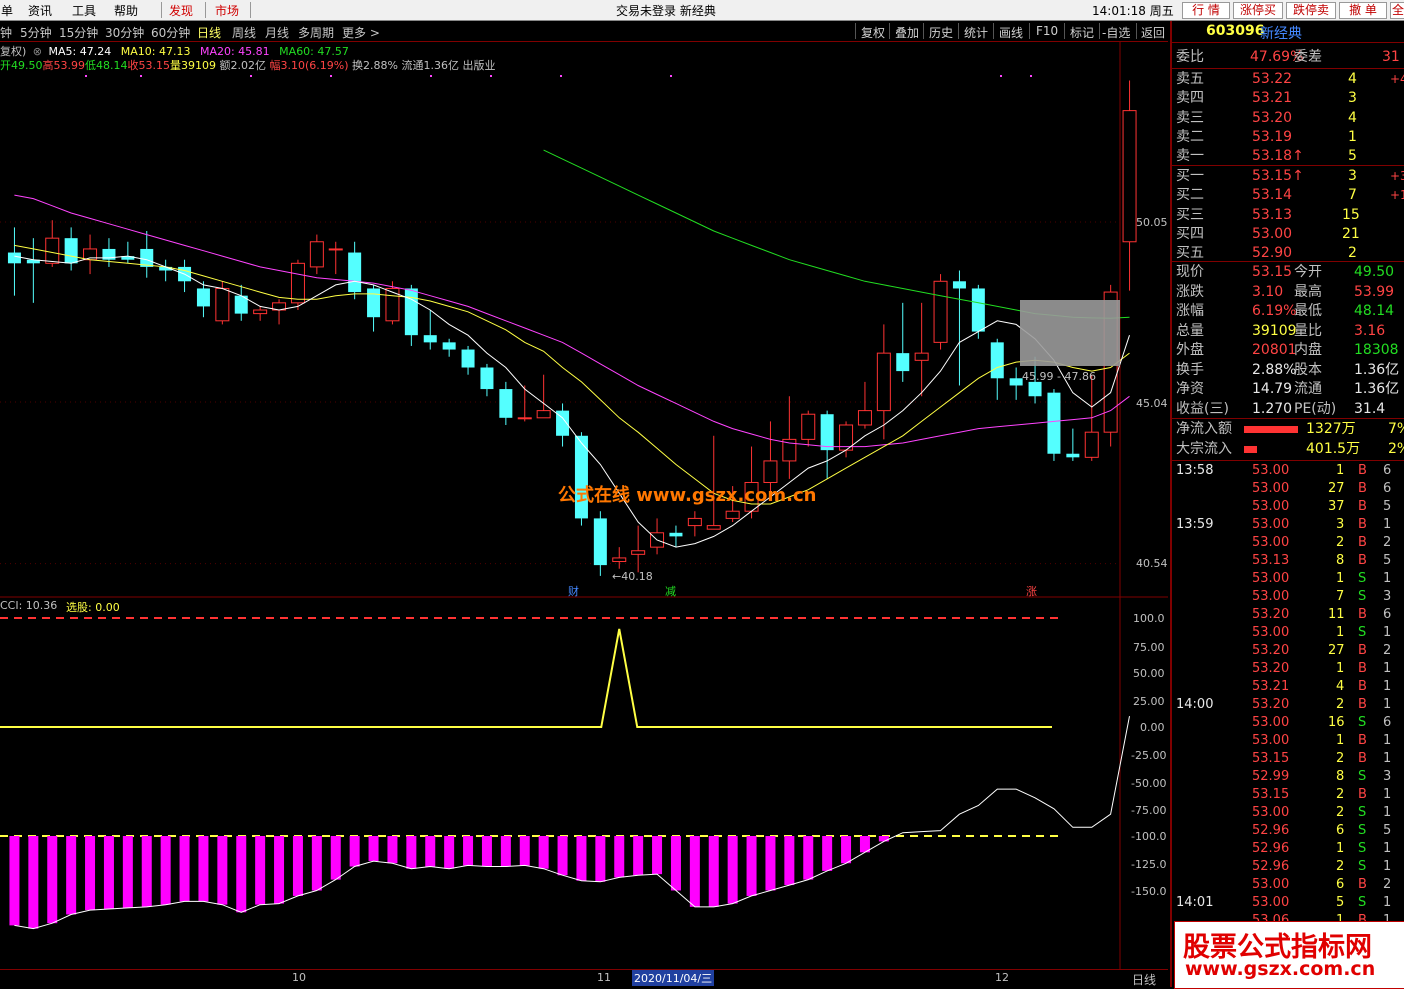  What do you see at coordinates (1387, 776) in the screenshot?
I see `tick-count: 3` at bounding box center [1387, 776].